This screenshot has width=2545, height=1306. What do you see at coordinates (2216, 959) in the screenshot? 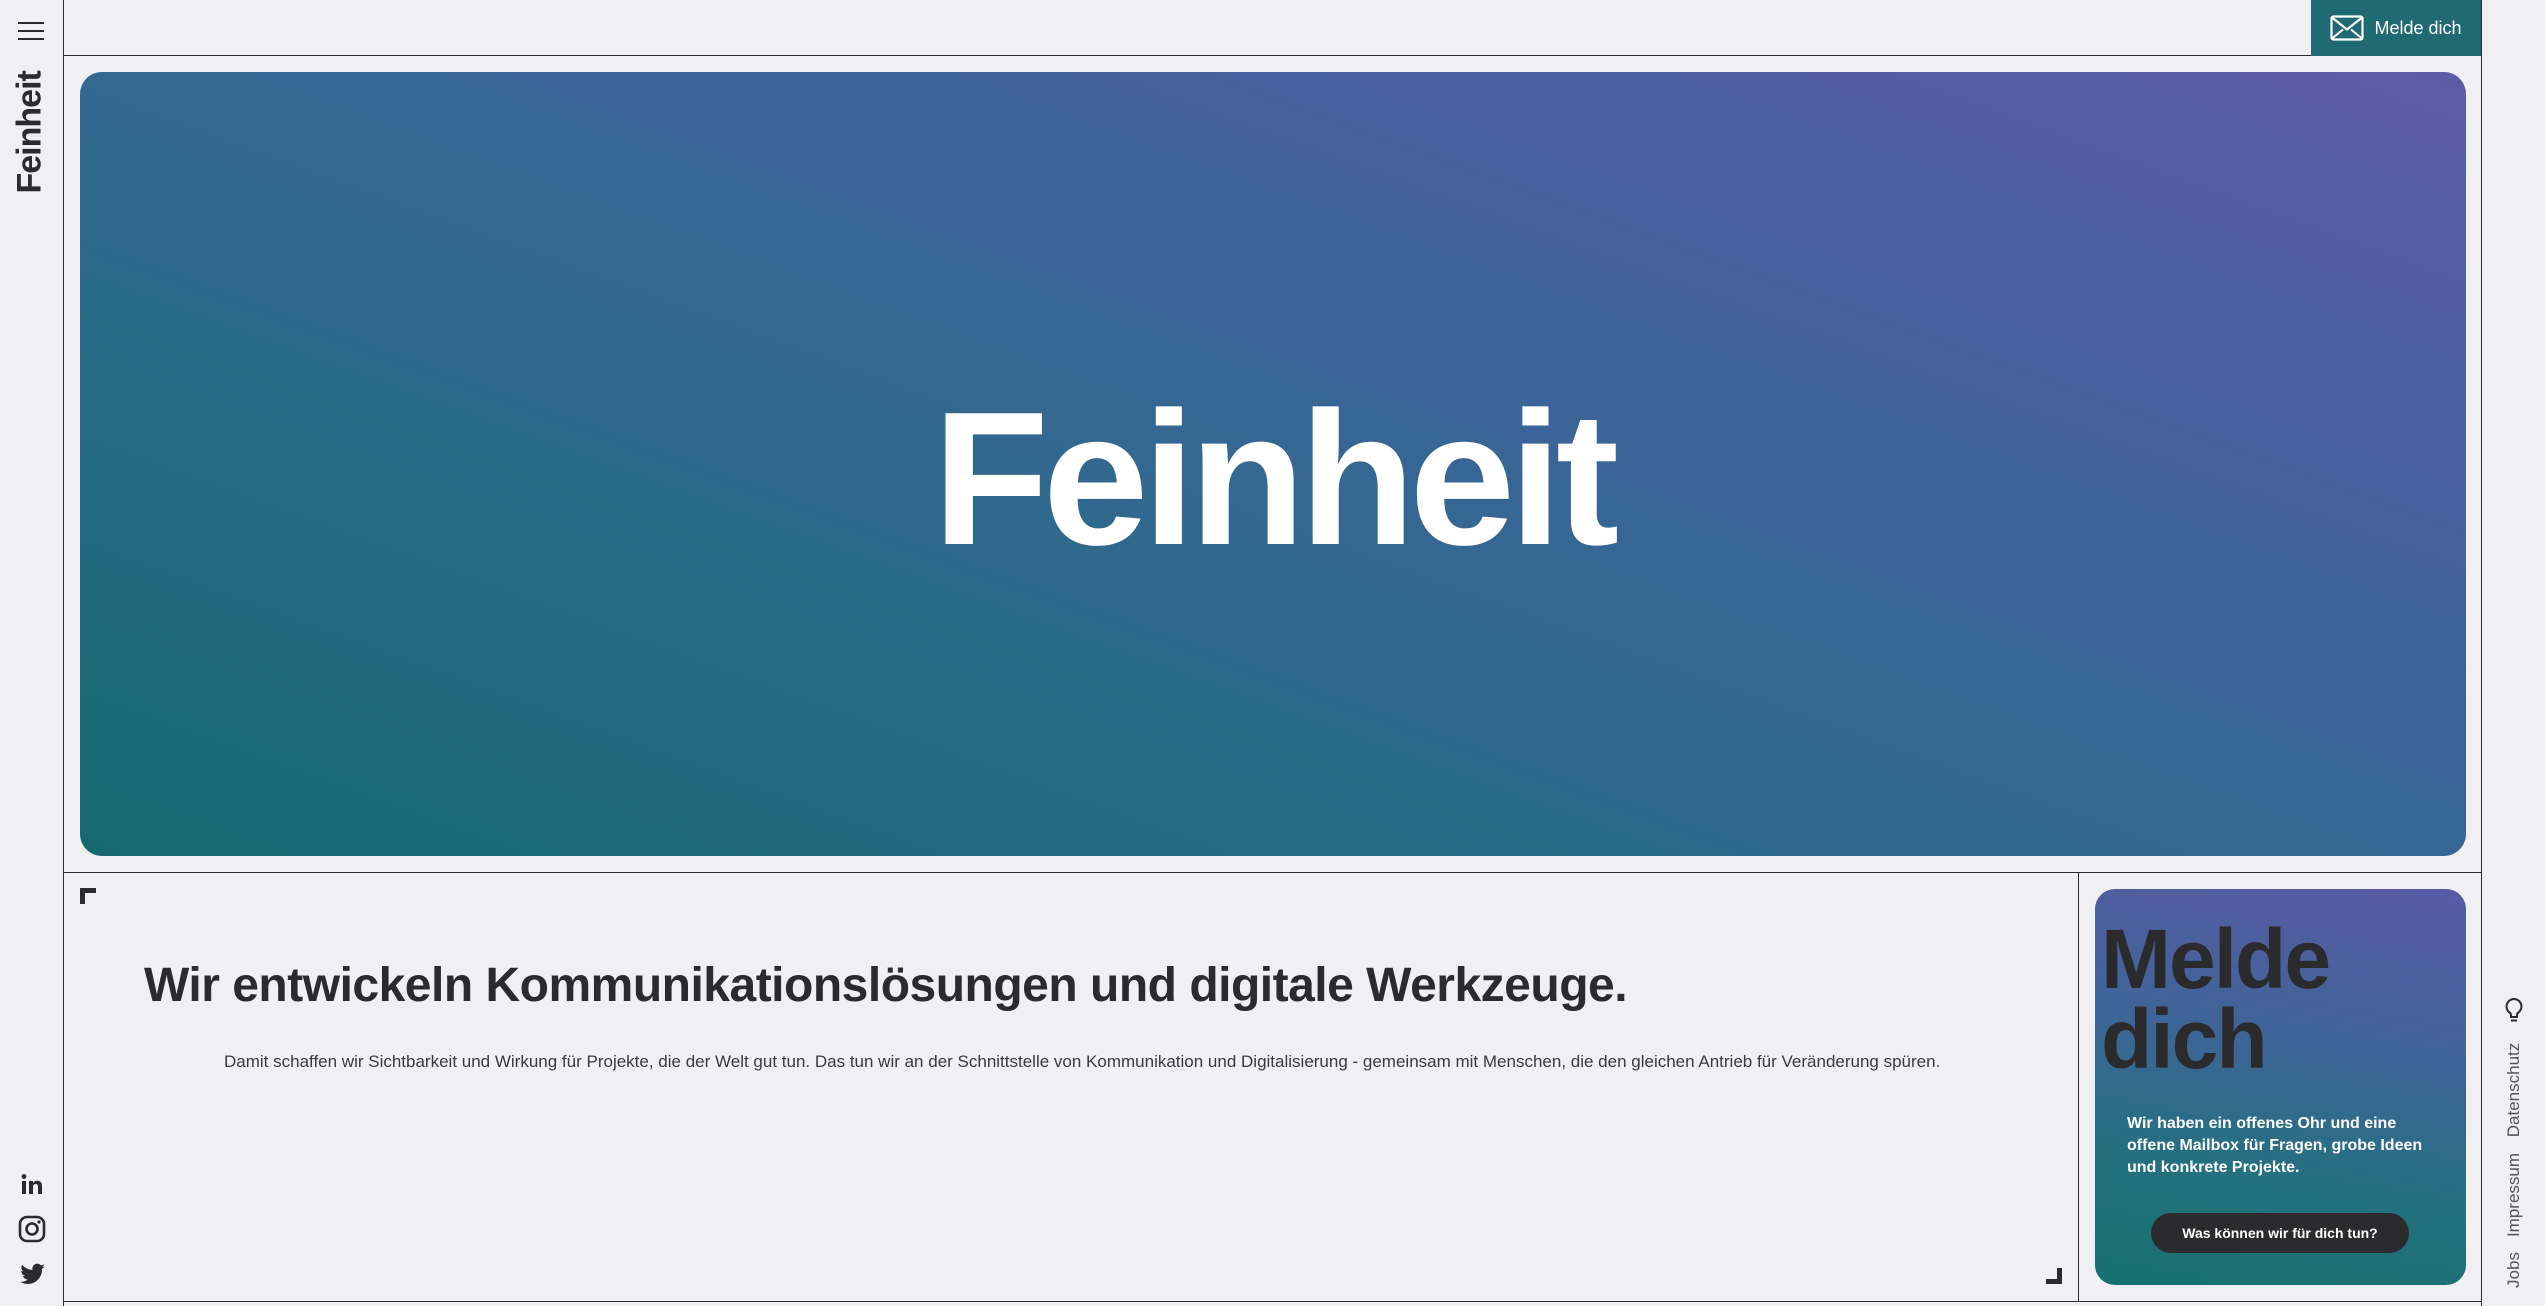
I see `contact-card-title-line1: Melde` at bounding box center [2216, 959].